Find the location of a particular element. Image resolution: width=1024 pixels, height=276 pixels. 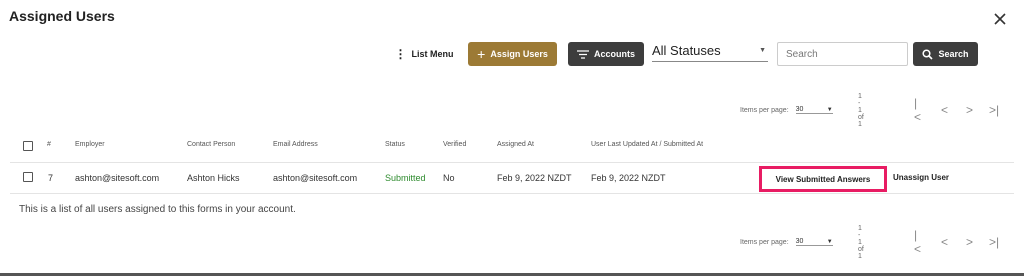

dialog-title: Assigned Users is located at coordinates (62, 16).